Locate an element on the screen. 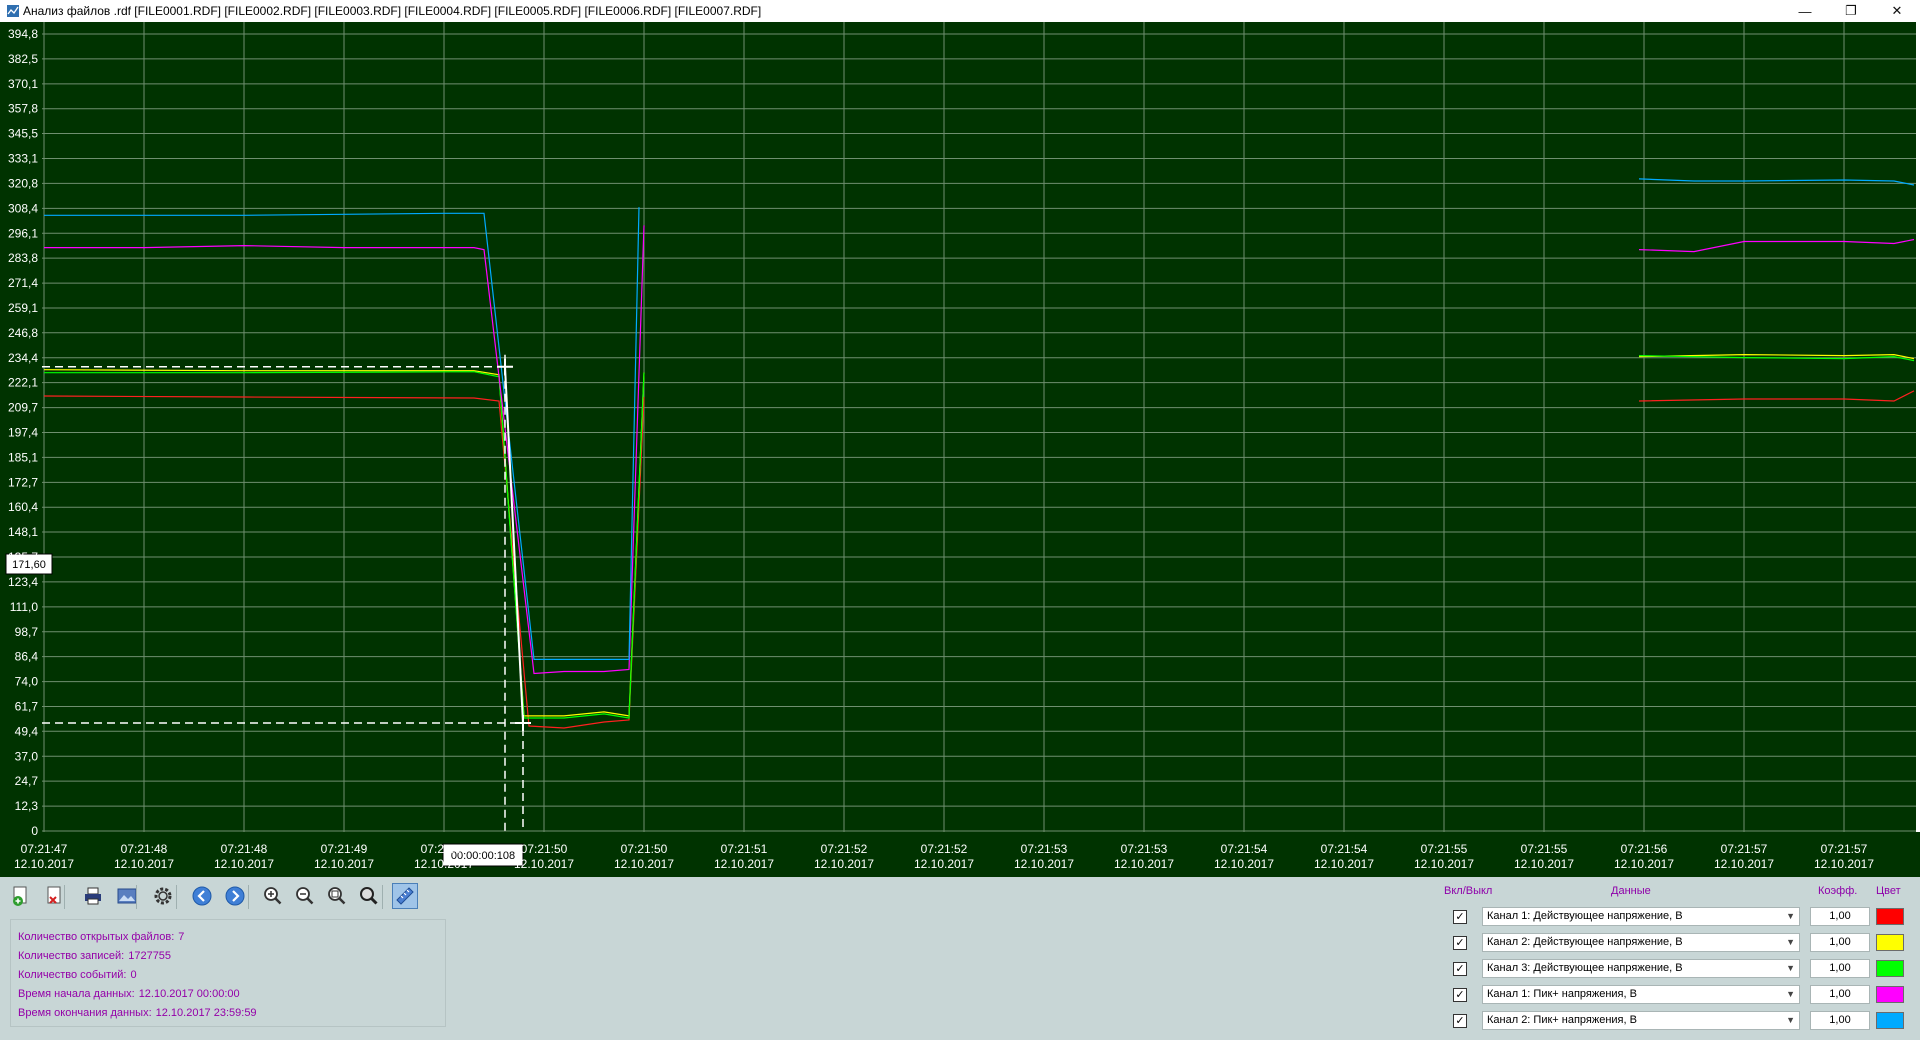  zoom-icon is located at coordinates (369, 896).